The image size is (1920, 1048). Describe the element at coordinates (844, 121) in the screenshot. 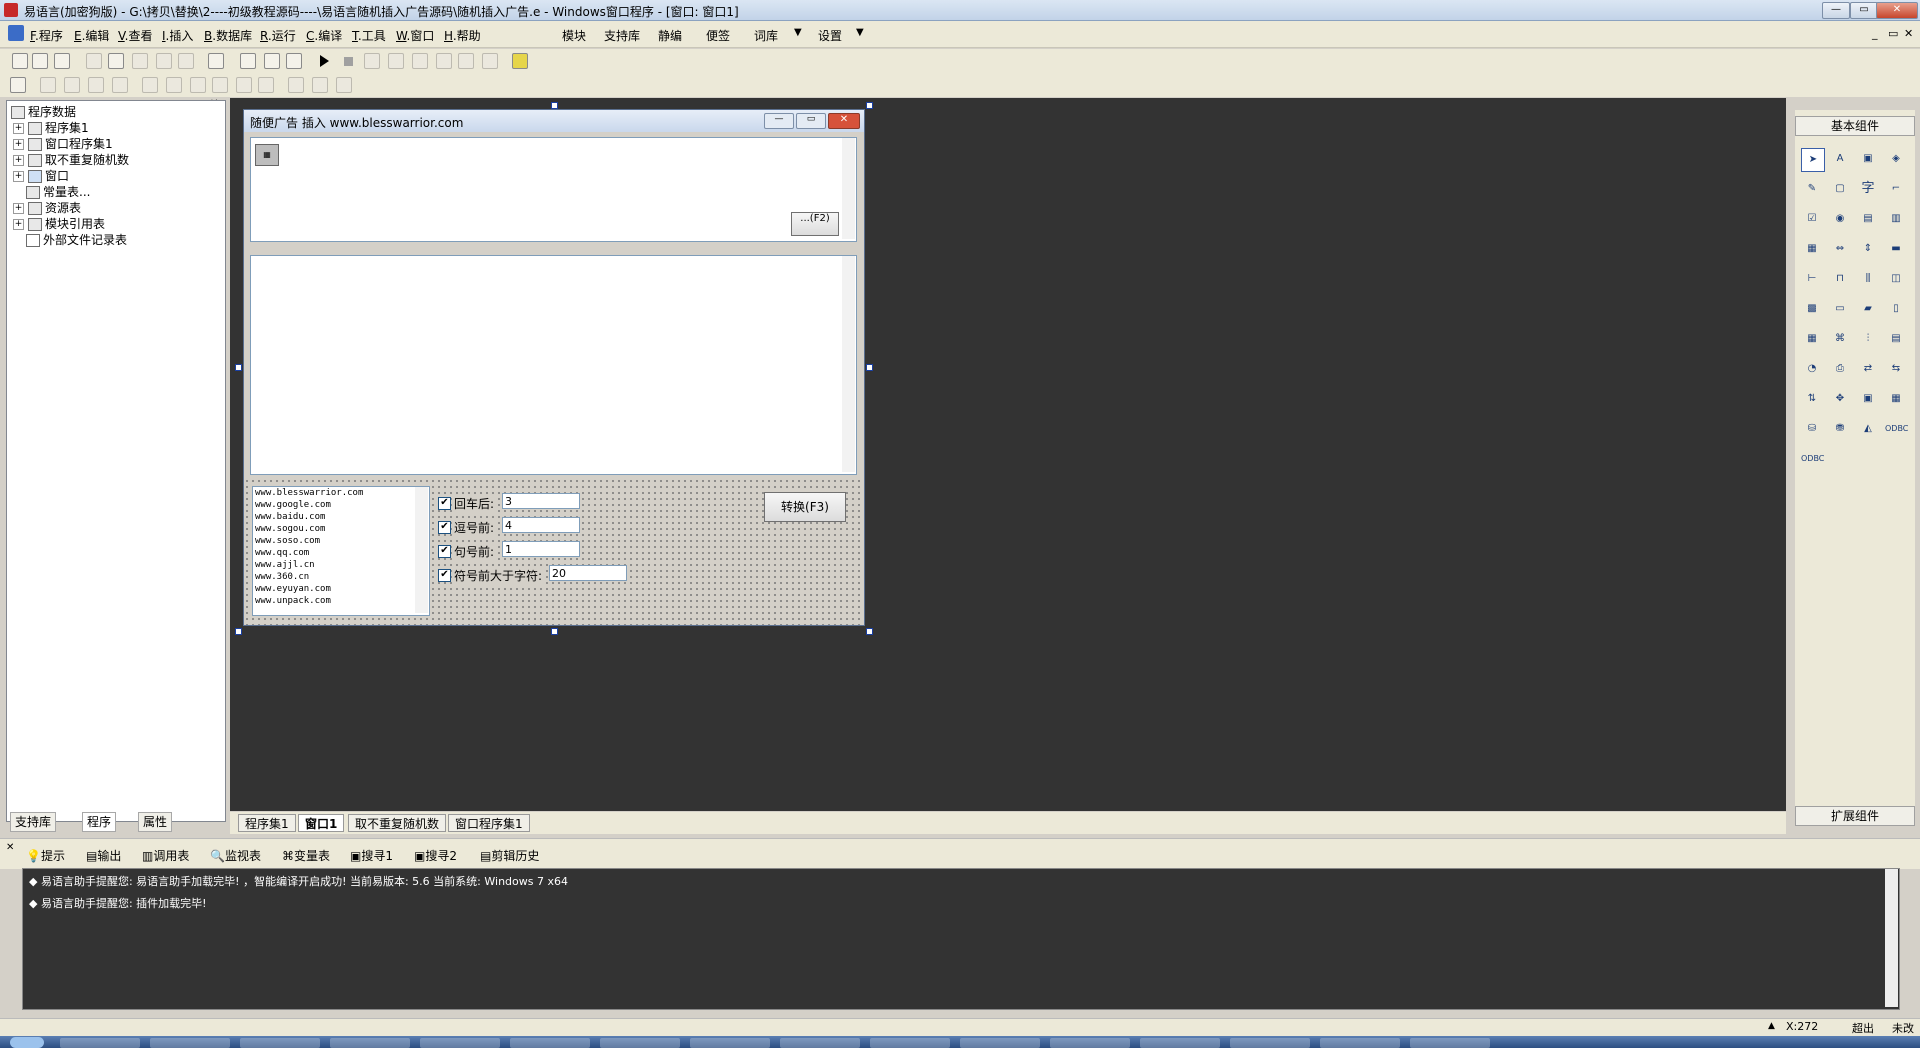

I see `form-close-icon: ✕` at that location.